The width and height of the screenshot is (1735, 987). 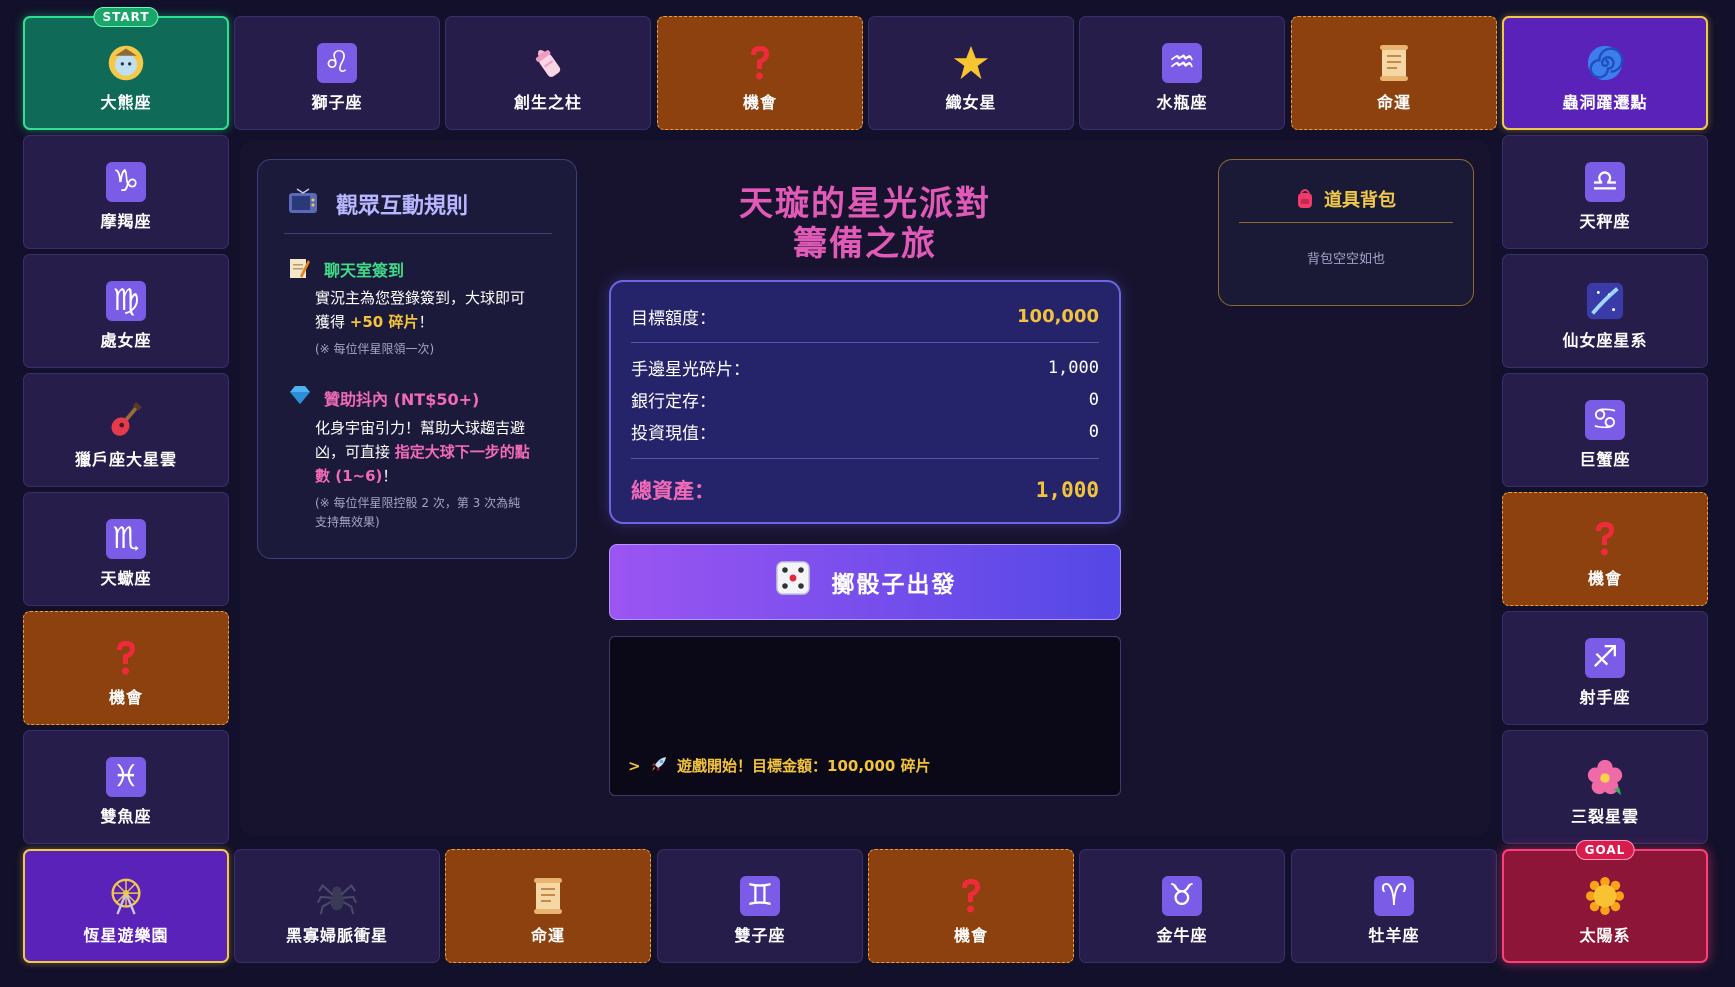 What do you see at coordinates (126, 340) in the screenshot?
I see `tile-label: 處女座` at bounding box center [126, 340].